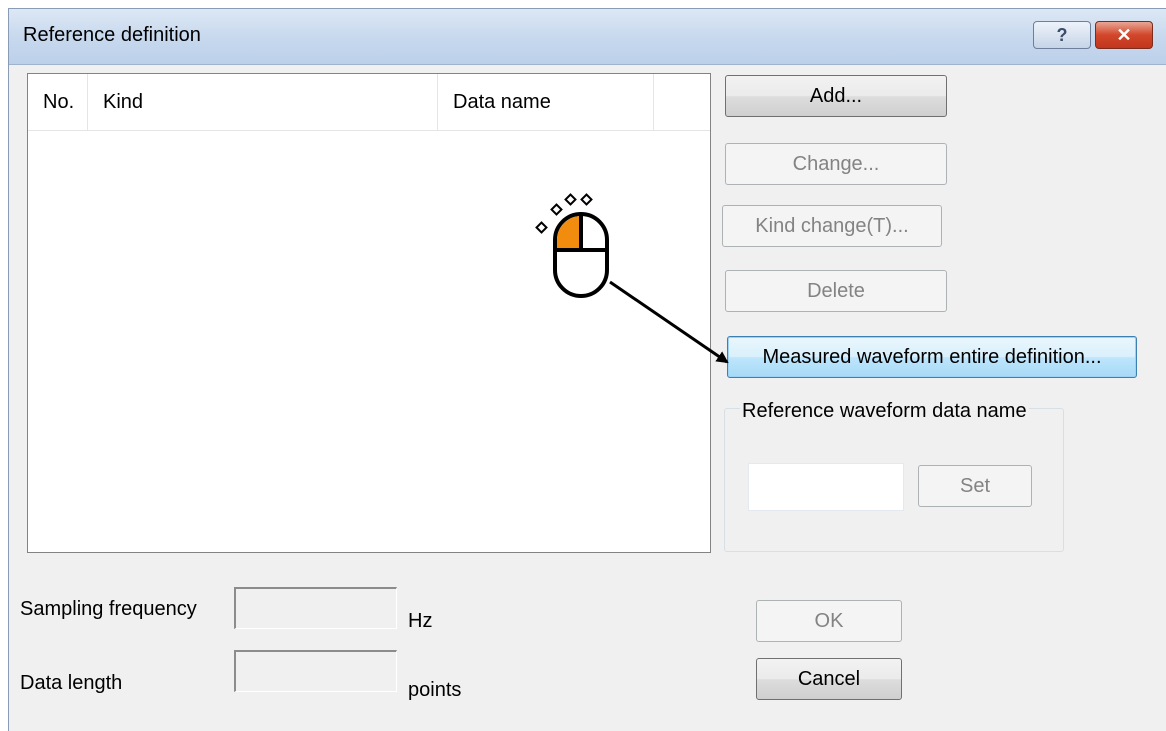  Describe the element at coordinates (435, 690) in the screenshot. I see `data-length-unit-label: points` at that location.